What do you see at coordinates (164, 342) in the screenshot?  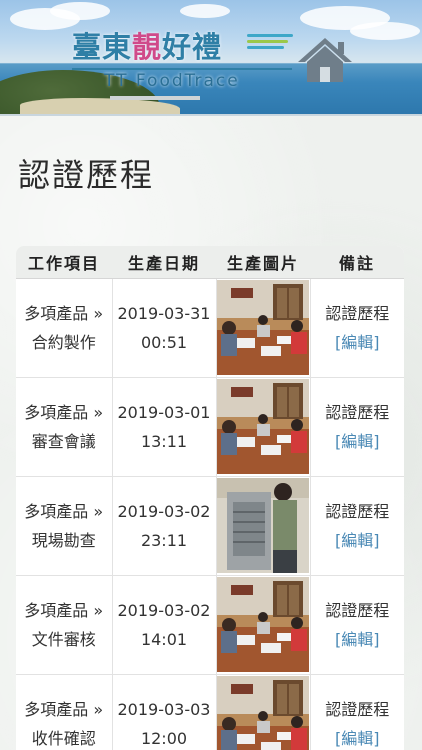 I see `production-time: 00:51` at bounding box center [164, 342].